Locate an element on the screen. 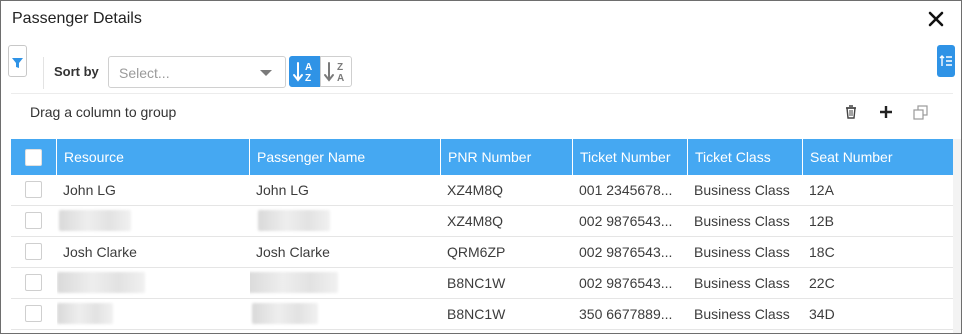  column-header-pnr-number: PNR Number is located at coordinates (507, 157).